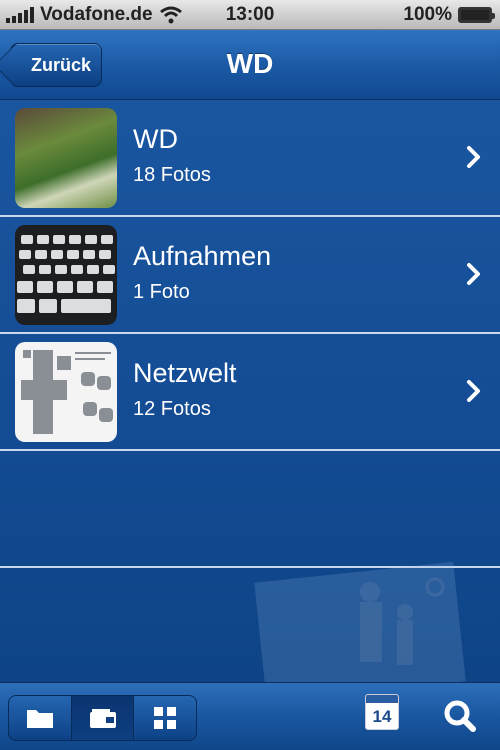 Image resolution: width=500 pixels, height=750 pixels. What do you see at coordinates (476, 15) in the screenshot?
I see `battery-icon` at bounding box center [476, 15].